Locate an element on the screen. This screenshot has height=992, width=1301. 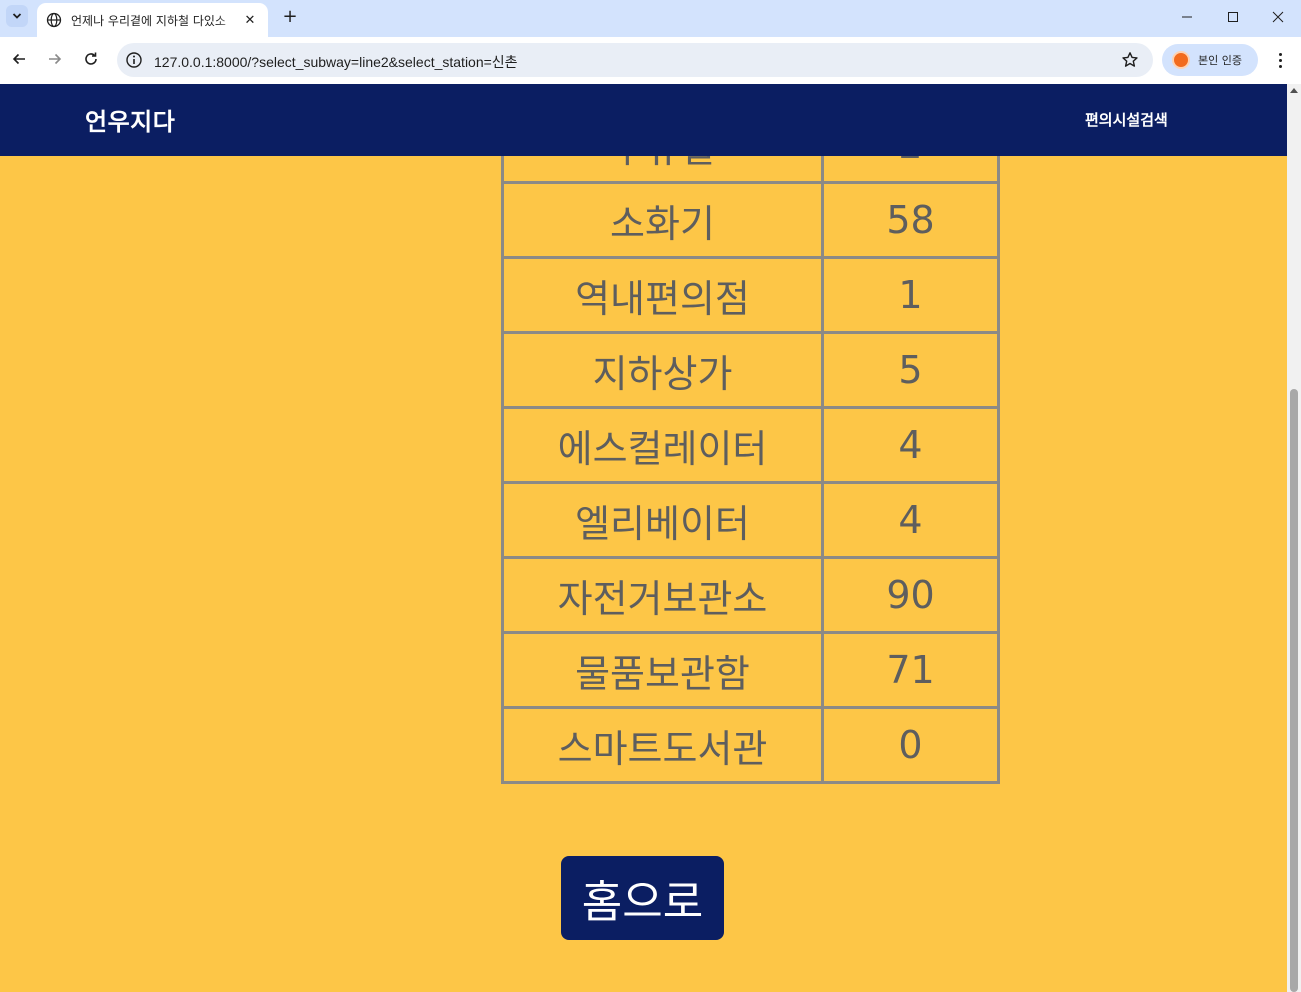
minimize-button is located at coordinates (1187, 17).